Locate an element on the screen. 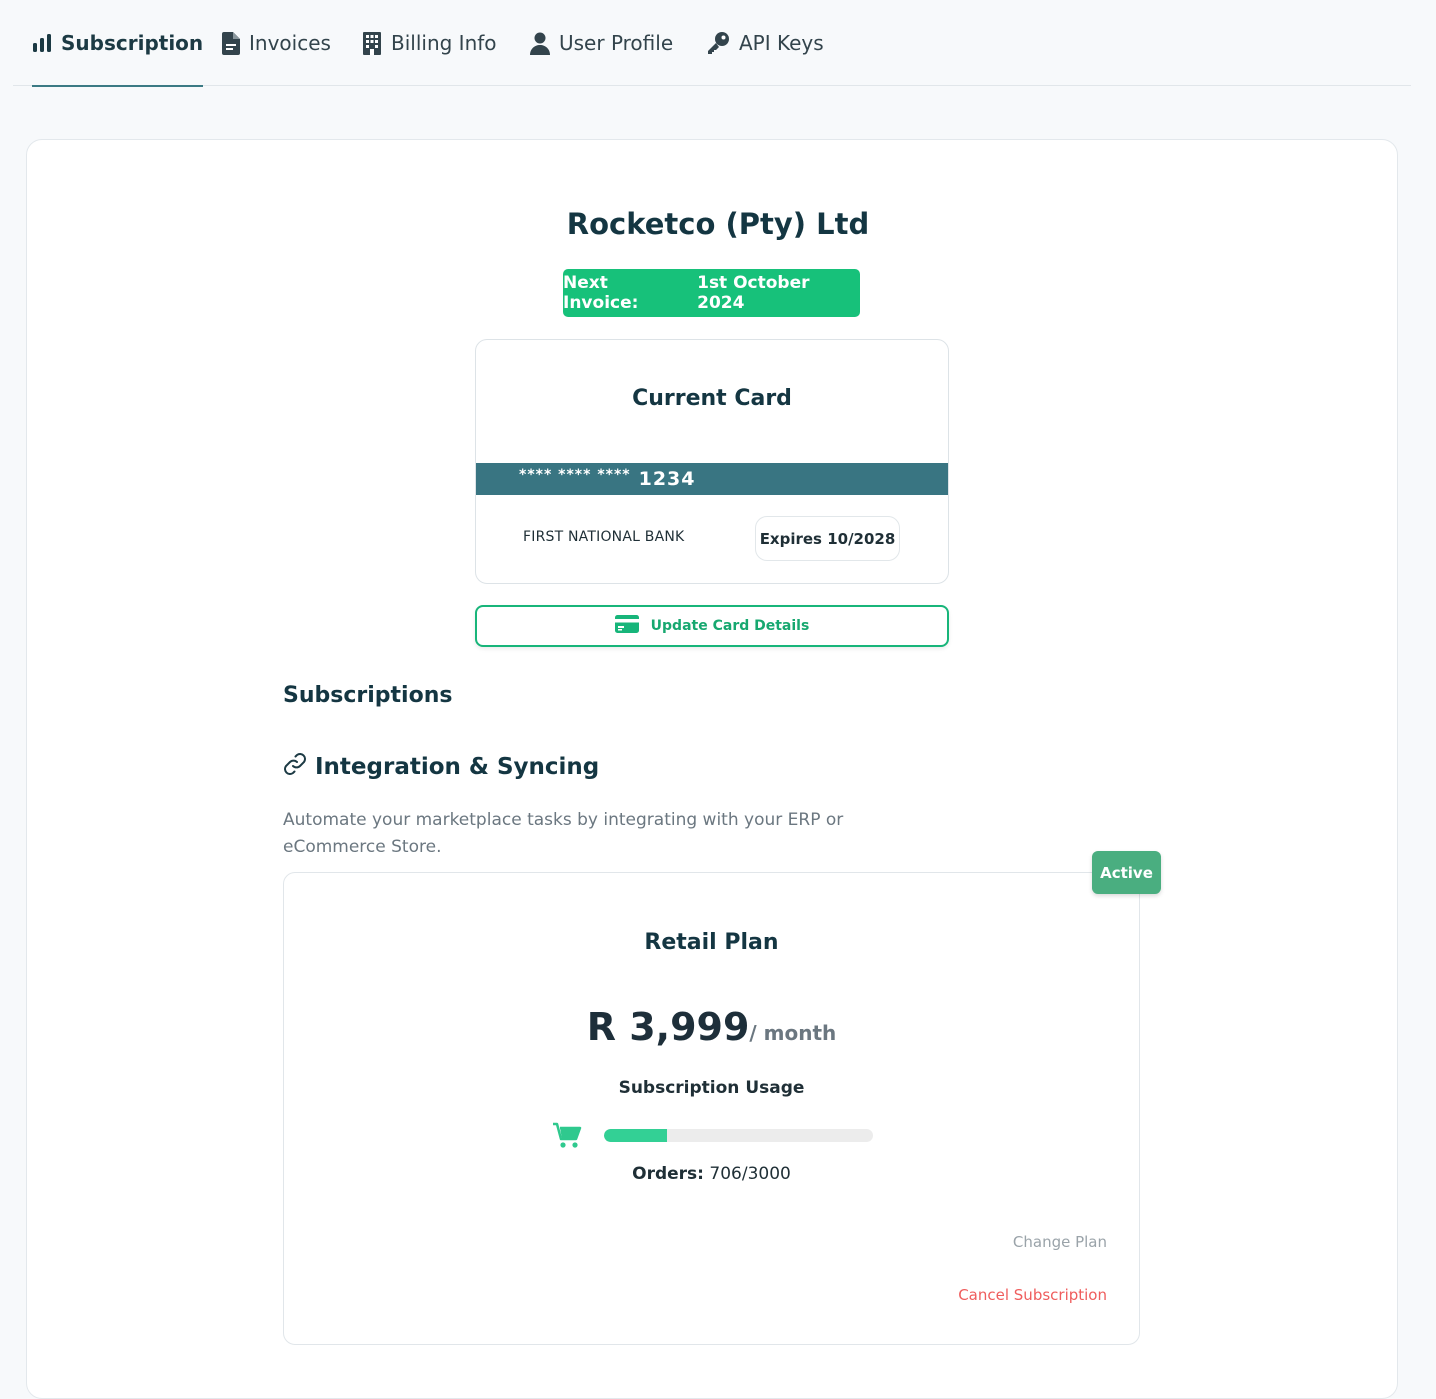  plan-price-period: / month is located at coordinates (793, 1033).